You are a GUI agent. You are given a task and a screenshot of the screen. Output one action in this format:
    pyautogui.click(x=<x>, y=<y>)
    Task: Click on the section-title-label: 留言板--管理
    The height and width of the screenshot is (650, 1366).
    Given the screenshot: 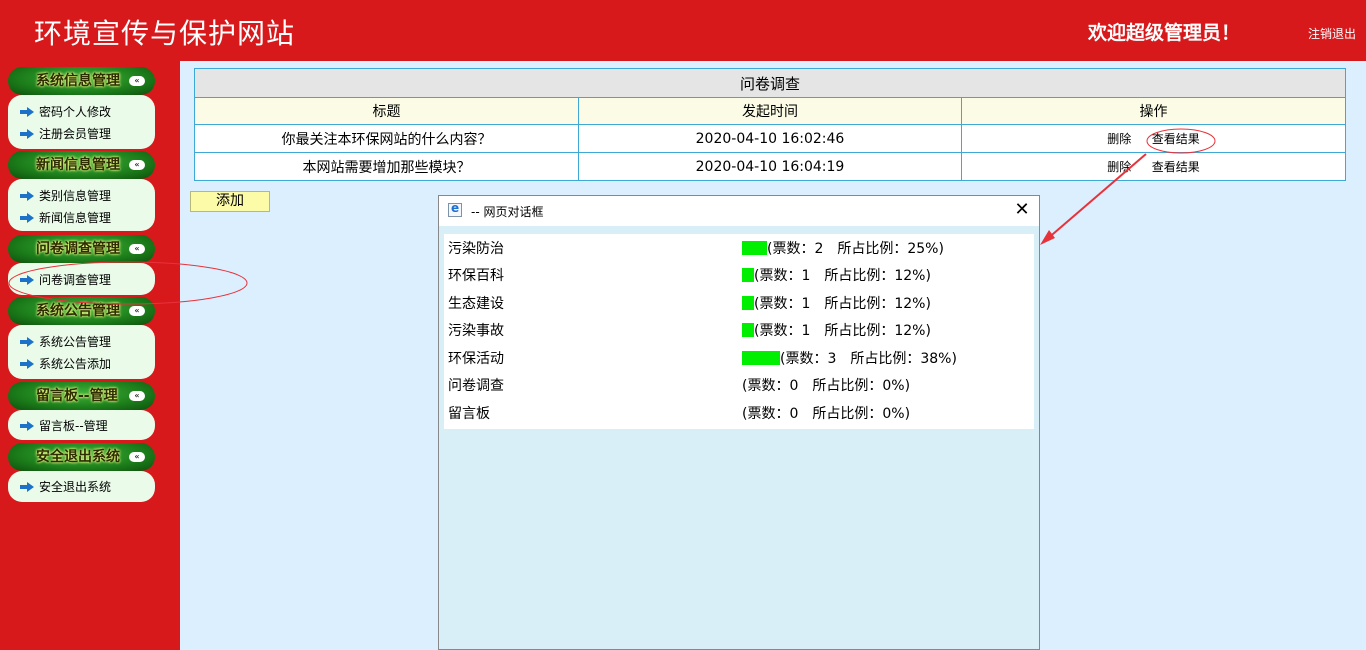 What is the action you would take?
    pyautogui.click(x=77, y=396)
    